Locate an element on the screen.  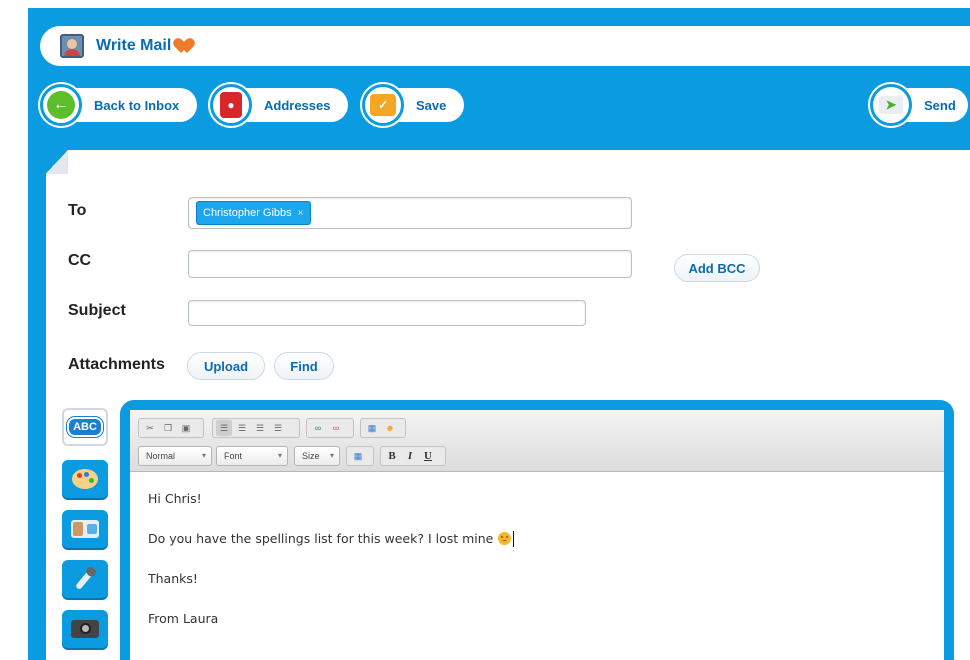
to-label: To is located at coordinates (77, 210).